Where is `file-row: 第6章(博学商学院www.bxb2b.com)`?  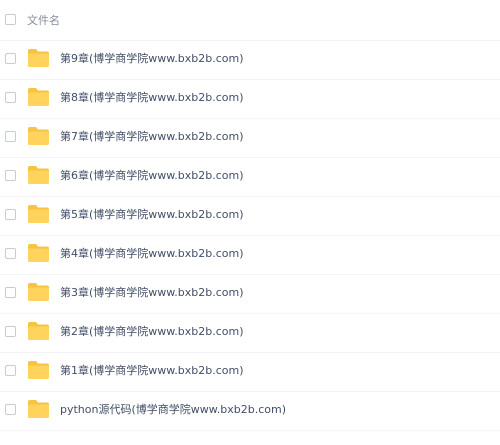 file-row: 第6章(博学商学院www.bxb2b.com) is located at coordinates (250, 177).